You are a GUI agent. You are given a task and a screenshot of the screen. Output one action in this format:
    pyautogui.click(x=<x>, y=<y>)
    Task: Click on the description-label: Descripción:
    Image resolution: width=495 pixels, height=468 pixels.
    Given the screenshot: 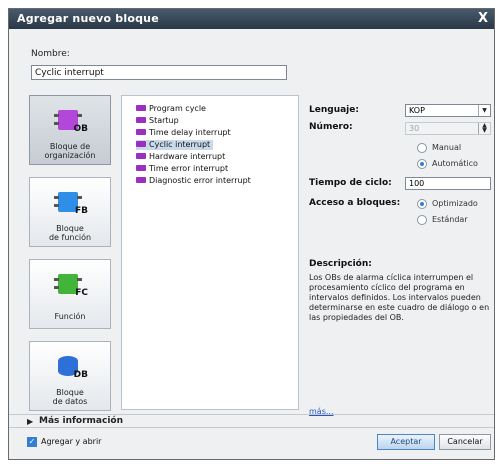 What is the action you would take?
    pyautogui.click(x=340, y=264)
    